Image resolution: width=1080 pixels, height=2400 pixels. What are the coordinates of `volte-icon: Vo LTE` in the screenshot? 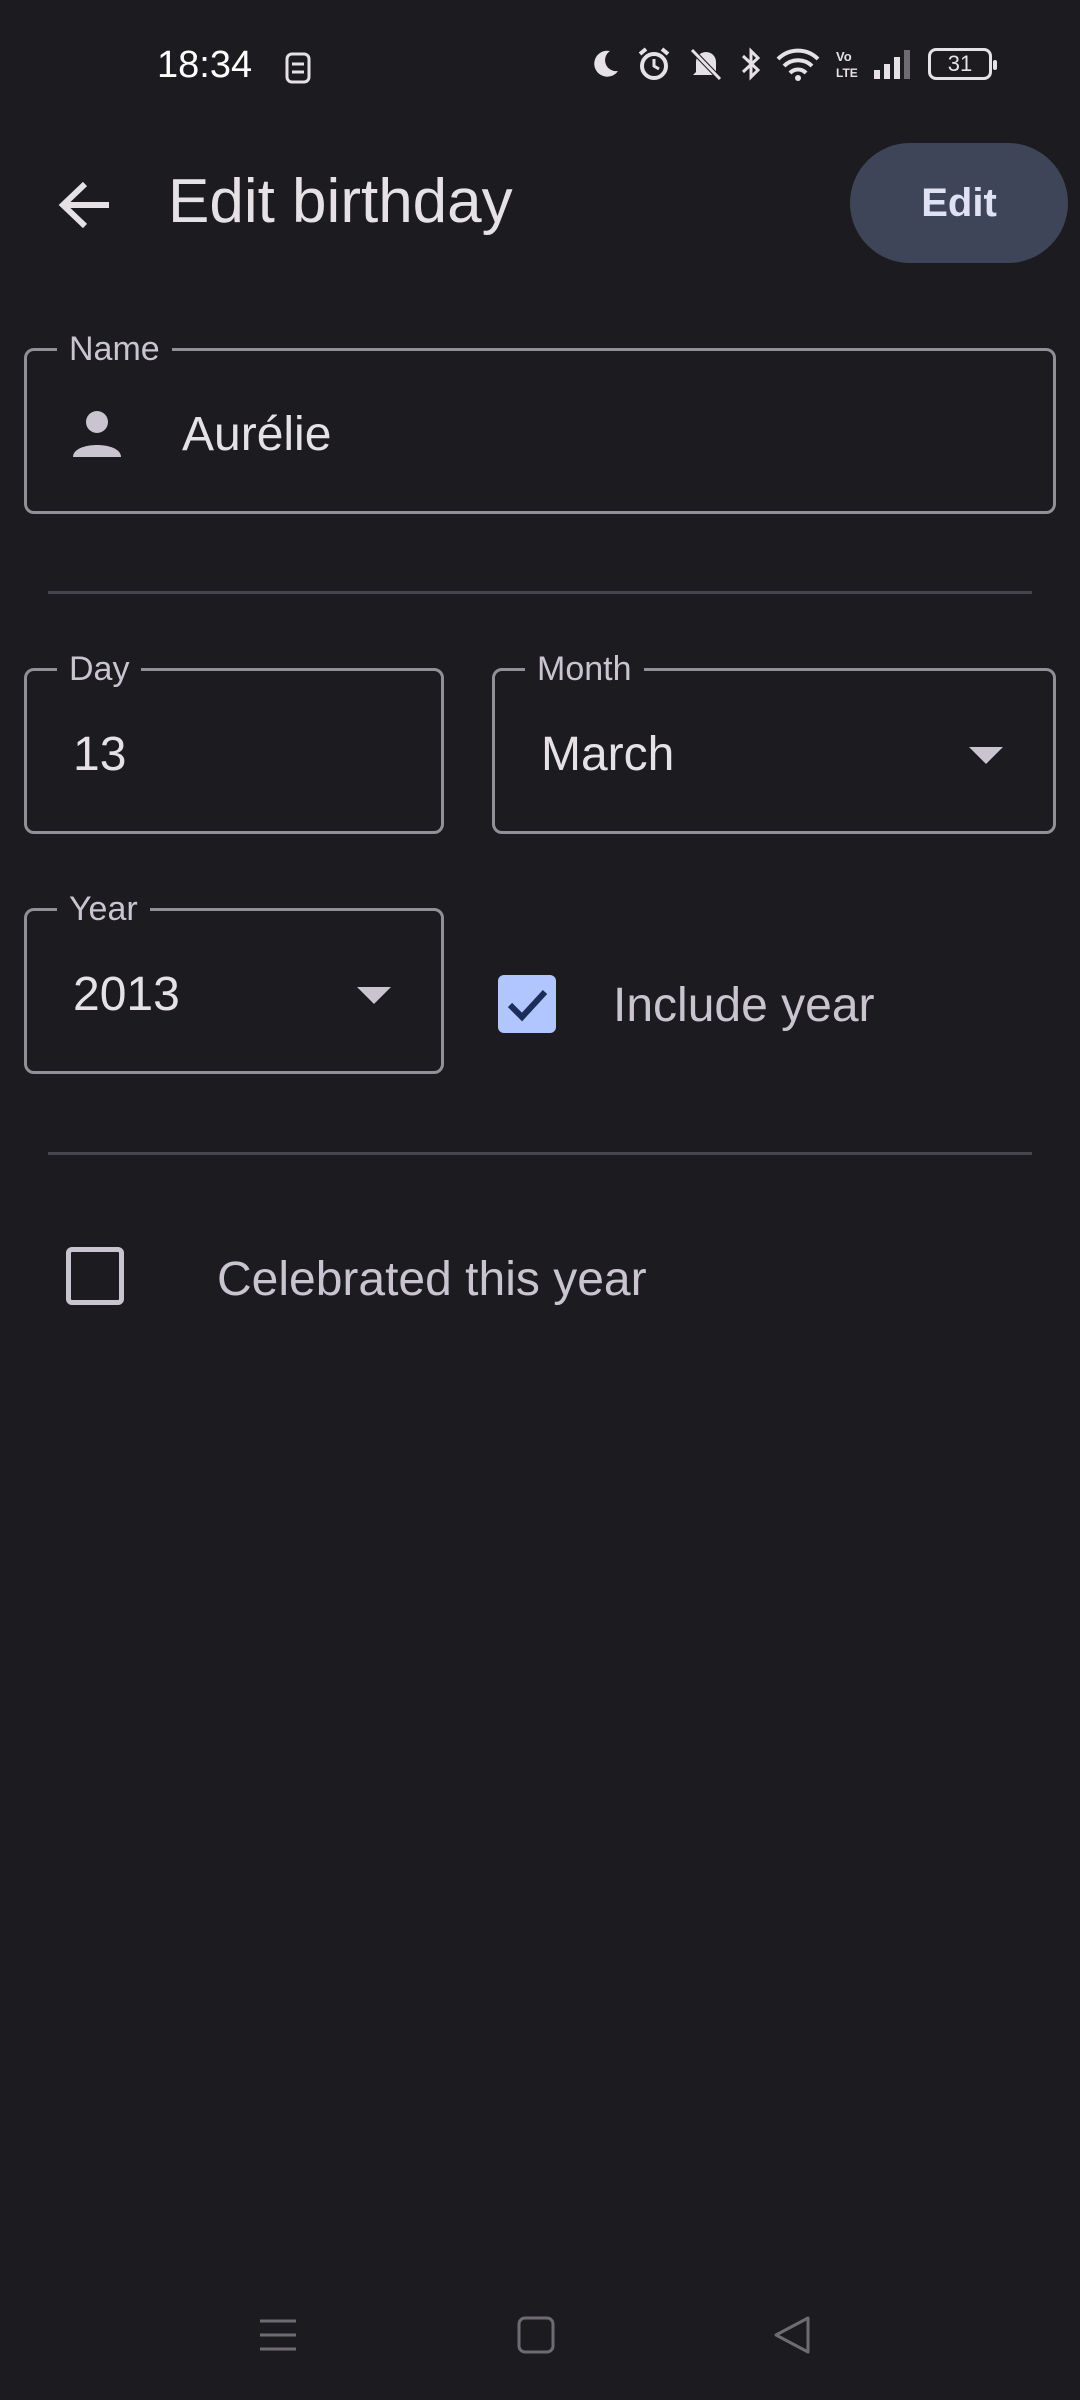 It's located at (846, 64).